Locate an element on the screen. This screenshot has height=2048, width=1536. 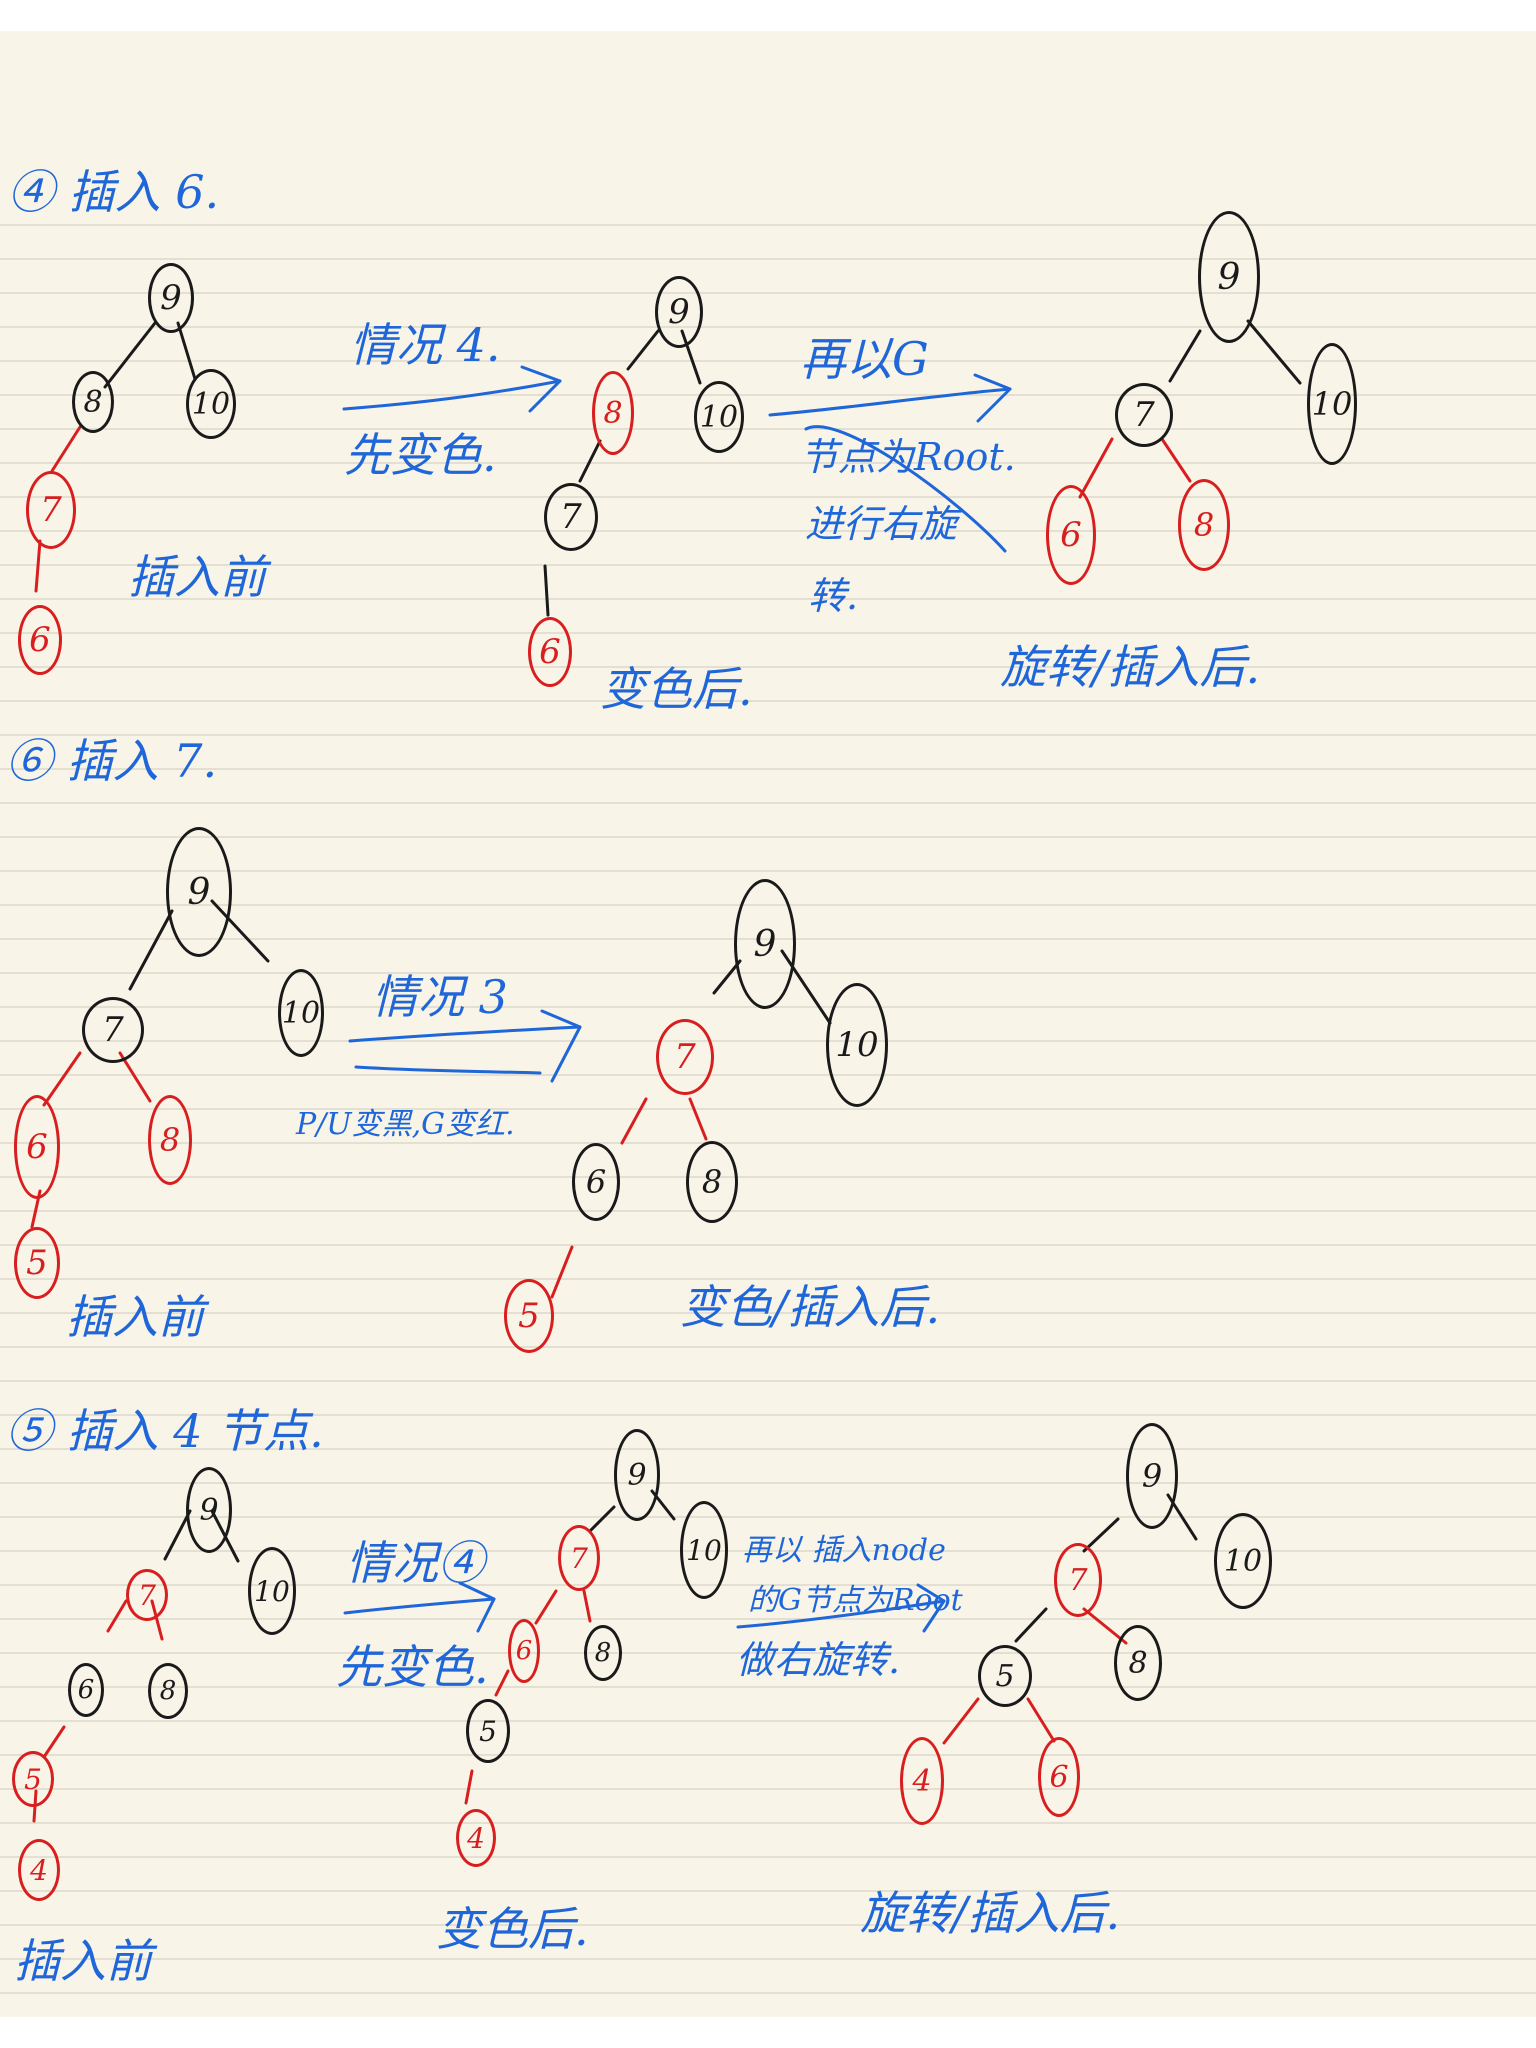
s3-mid-node-9: 9 is located at coordinates (637, 1475).